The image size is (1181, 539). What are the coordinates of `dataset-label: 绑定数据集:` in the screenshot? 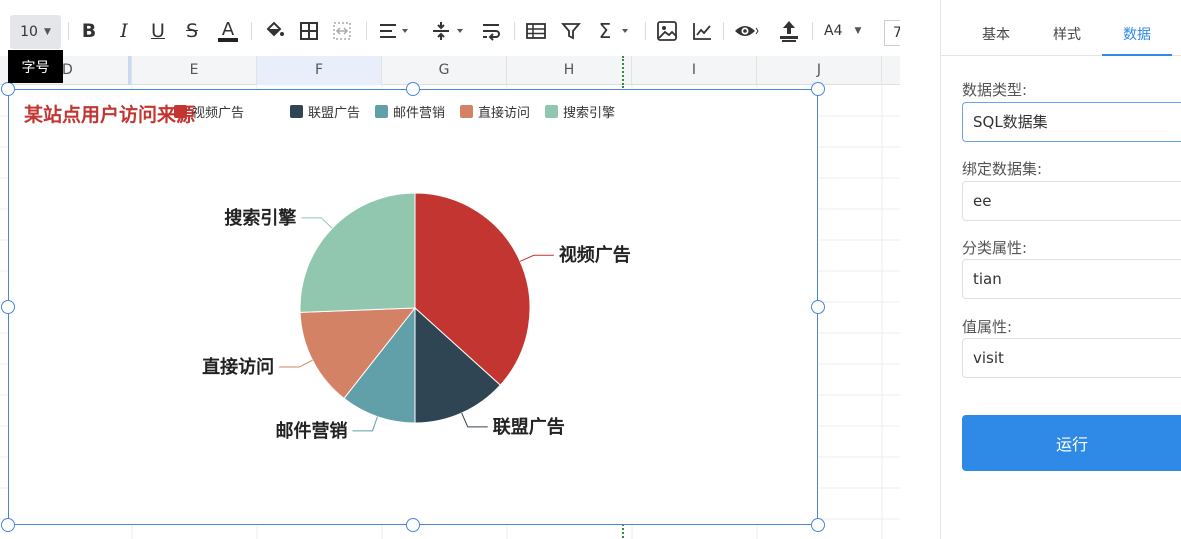 It's located at (1002, 169).